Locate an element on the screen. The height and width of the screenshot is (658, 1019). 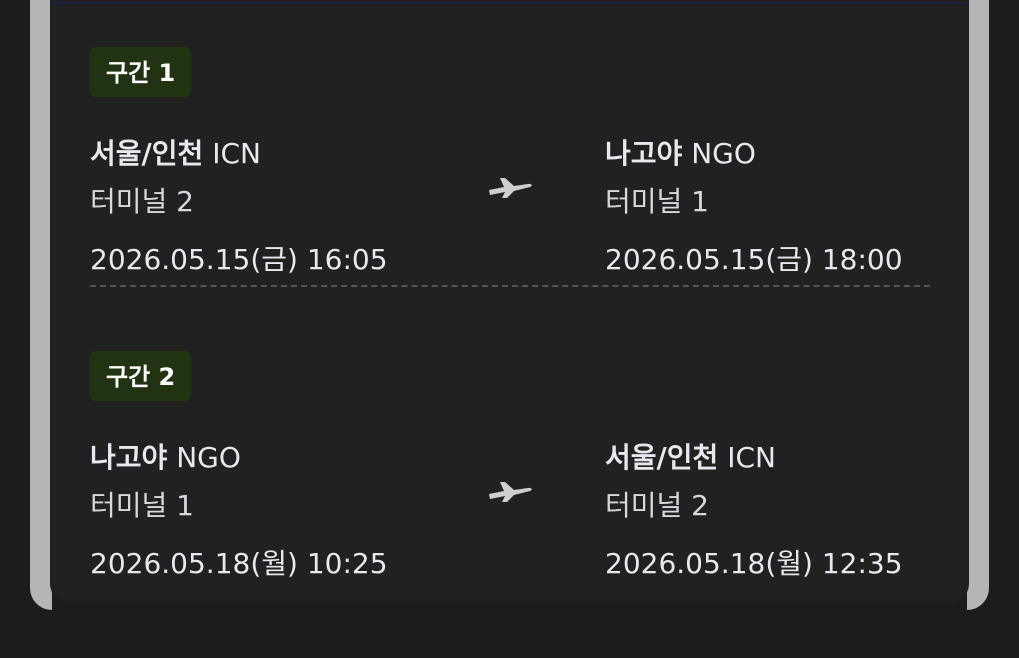
arrival-airport: 나고야 NGO is located at coordinates (754, 154).